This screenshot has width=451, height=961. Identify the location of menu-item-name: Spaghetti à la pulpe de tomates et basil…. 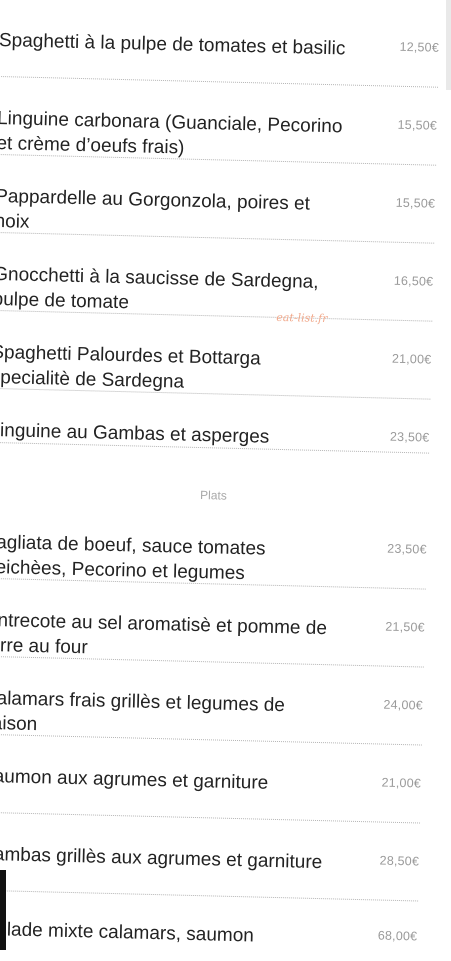
(173, 44).